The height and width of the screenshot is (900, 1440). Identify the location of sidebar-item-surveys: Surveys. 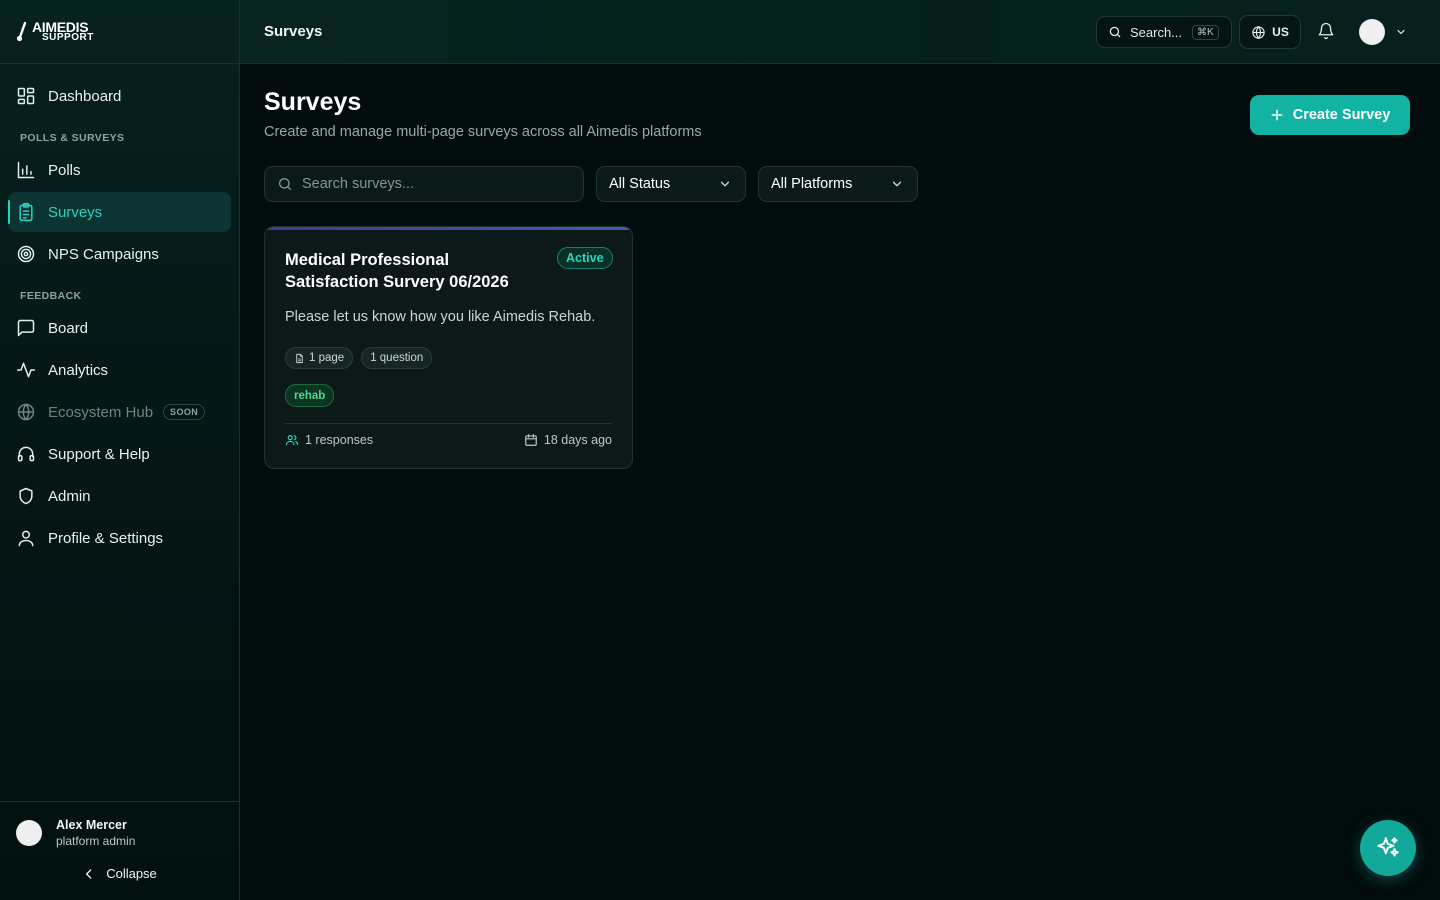
(119, 212).